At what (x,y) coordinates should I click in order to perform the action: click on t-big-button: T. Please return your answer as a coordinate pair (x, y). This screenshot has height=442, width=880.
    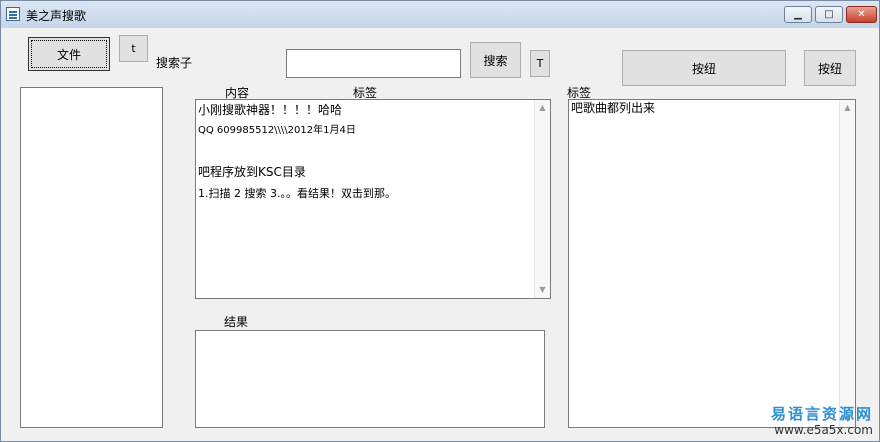
    Looking at the image, I should click on (540, 63).